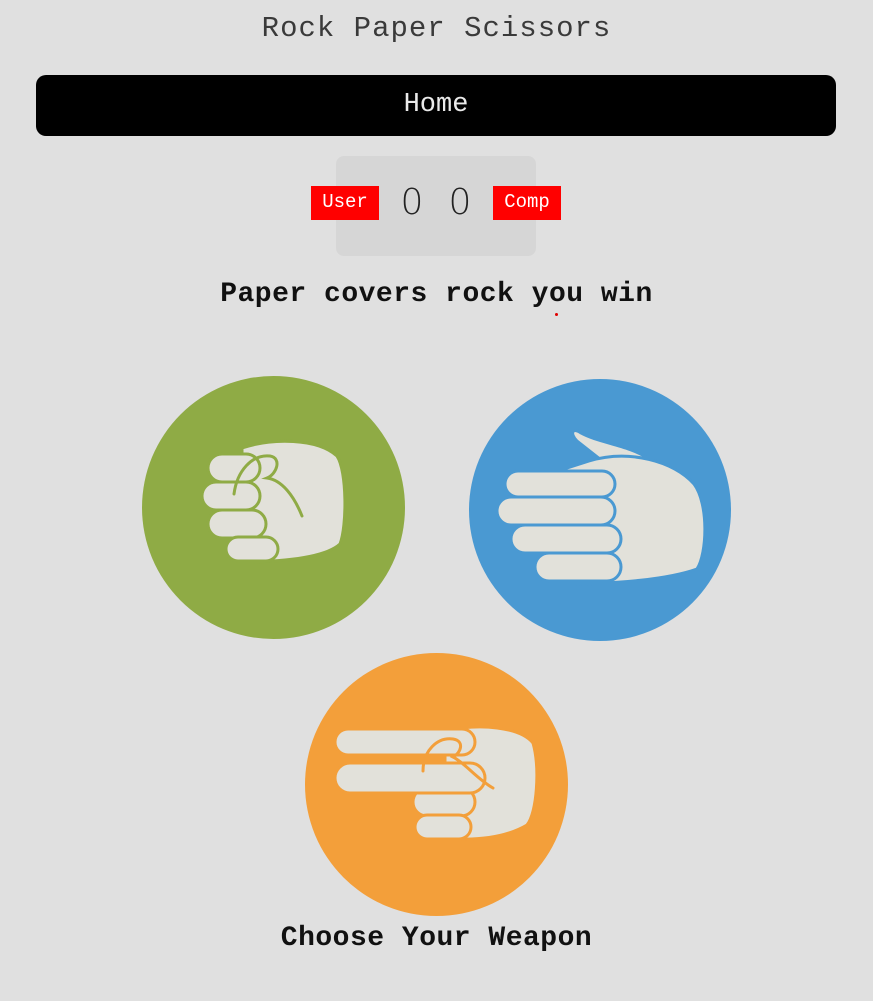 Image resolution: width=873 pixels, height=1001 pixels. I want to click on scissors-hand-icon, so click(436, 783).